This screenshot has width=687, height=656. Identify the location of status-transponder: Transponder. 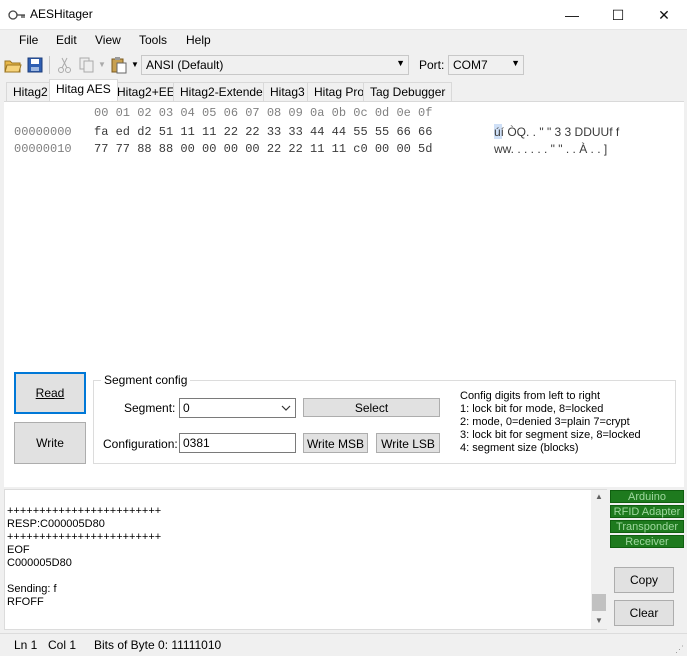
(647, 526).